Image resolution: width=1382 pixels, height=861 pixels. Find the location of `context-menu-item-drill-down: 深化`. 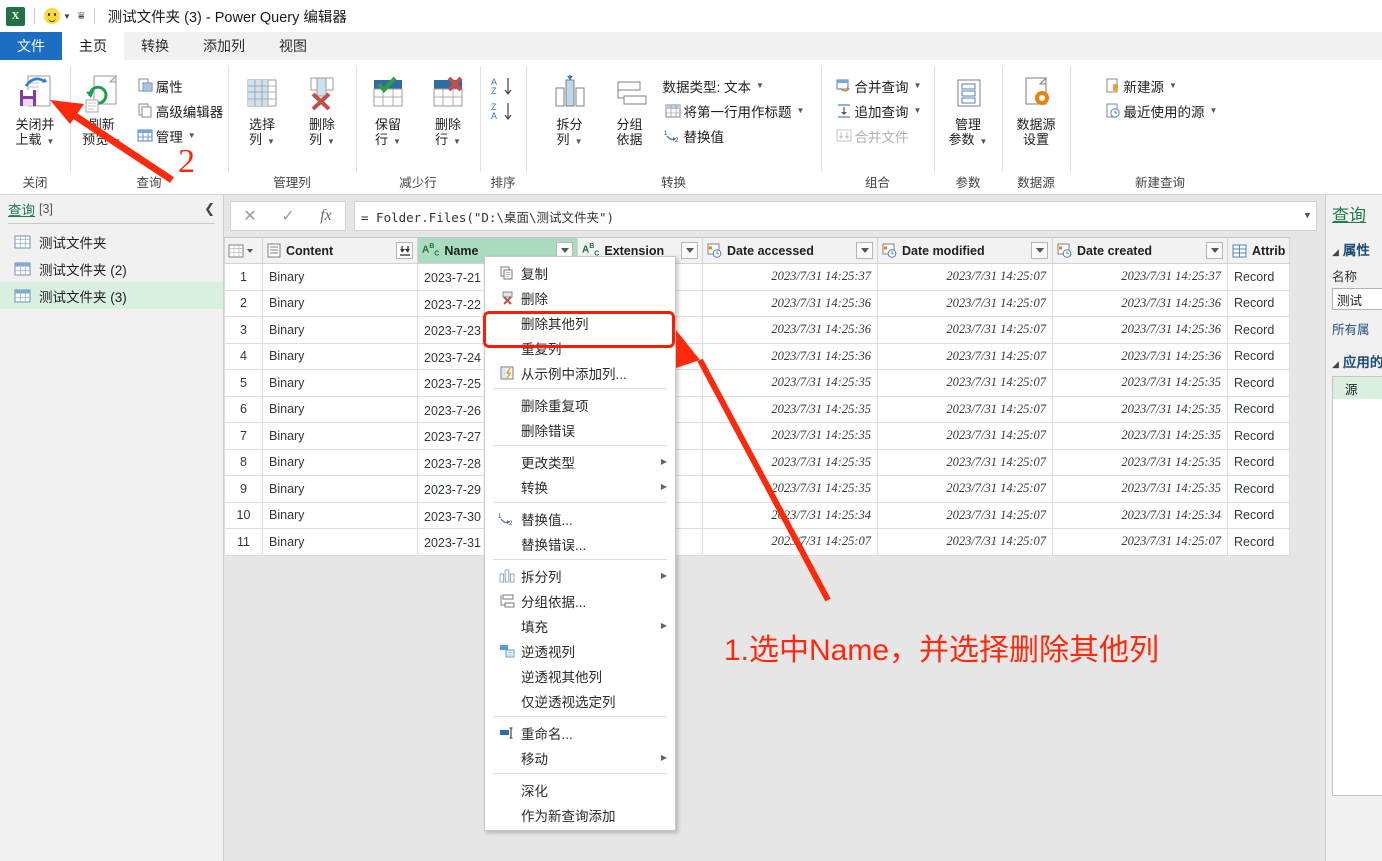

context-menu-item-drill-down: 深化 is located at coordinates (580, 789).